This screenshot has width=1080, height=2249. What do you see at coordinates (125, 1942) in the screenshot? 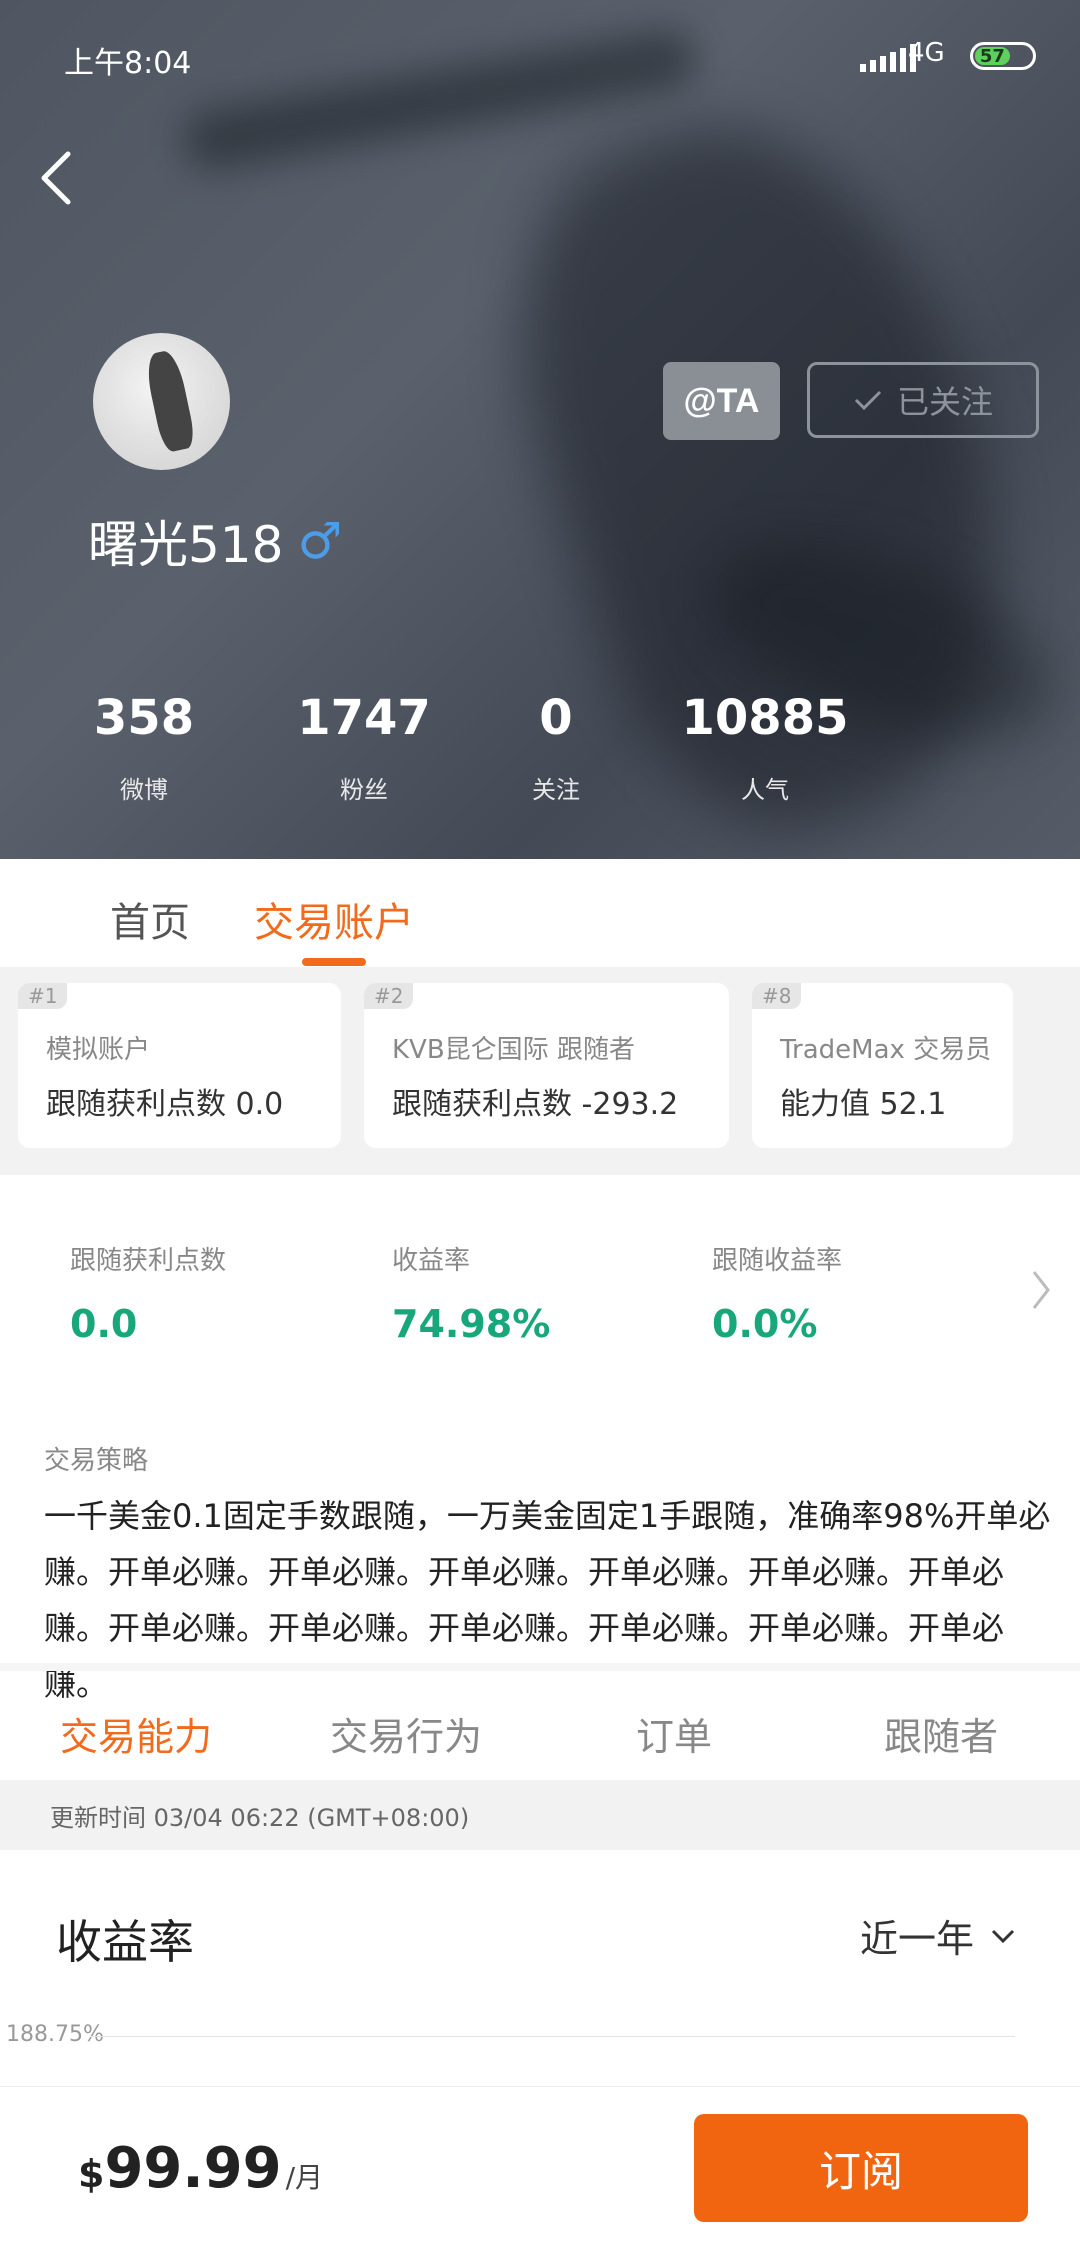
I see `section-title: 收益率` at bounding box center [125, 1942].